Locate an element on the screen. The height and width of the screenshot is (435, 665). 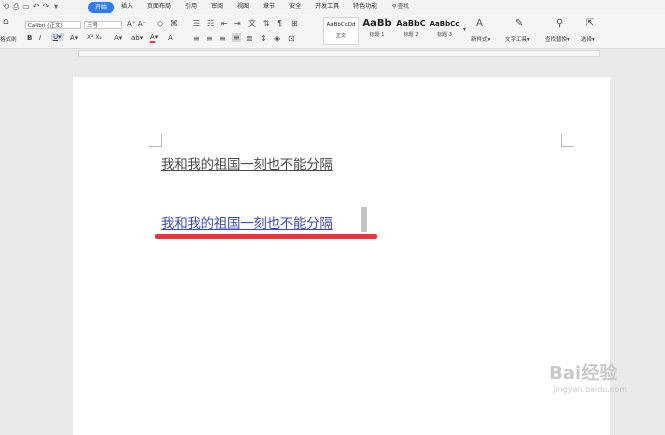
text-line-original: 我和我的祖国一刻也不能分隔 is located at coordinates (247, 163).